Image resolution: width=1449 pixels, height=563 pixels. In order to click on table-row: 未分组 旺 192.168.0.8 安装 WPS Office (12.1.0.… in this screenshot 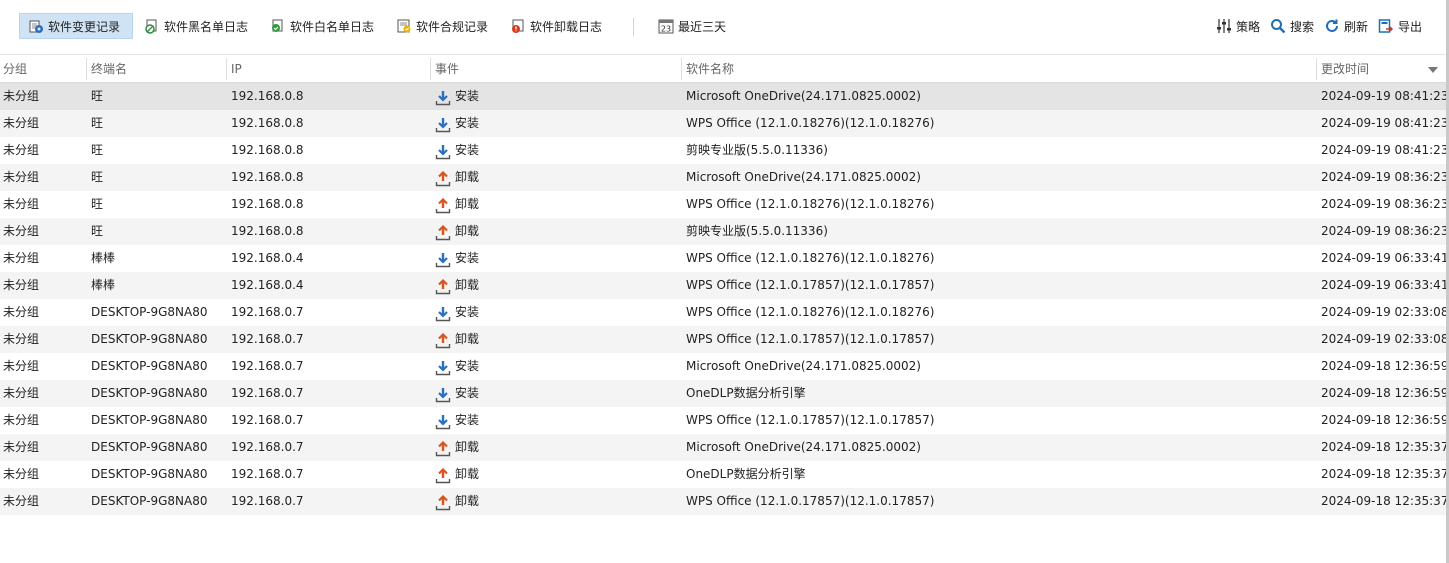, I will do `click(723, 123)`.